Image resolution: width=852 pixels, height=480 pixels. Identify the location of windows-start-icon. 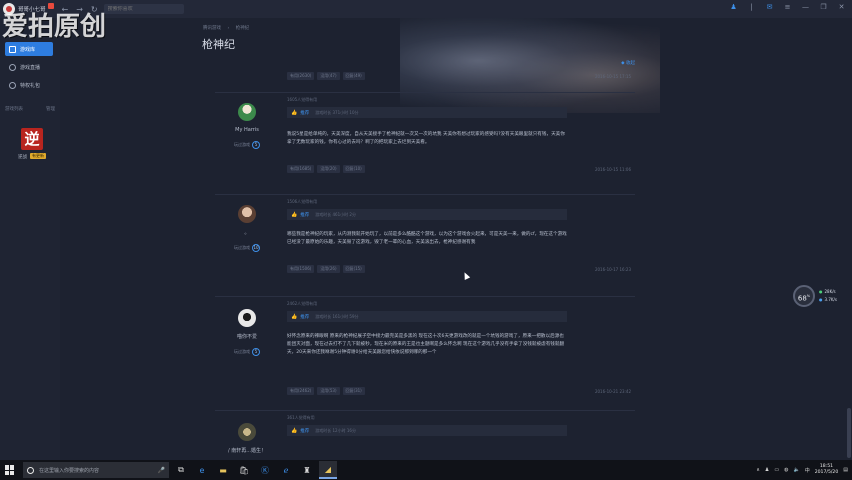
(10, 470).